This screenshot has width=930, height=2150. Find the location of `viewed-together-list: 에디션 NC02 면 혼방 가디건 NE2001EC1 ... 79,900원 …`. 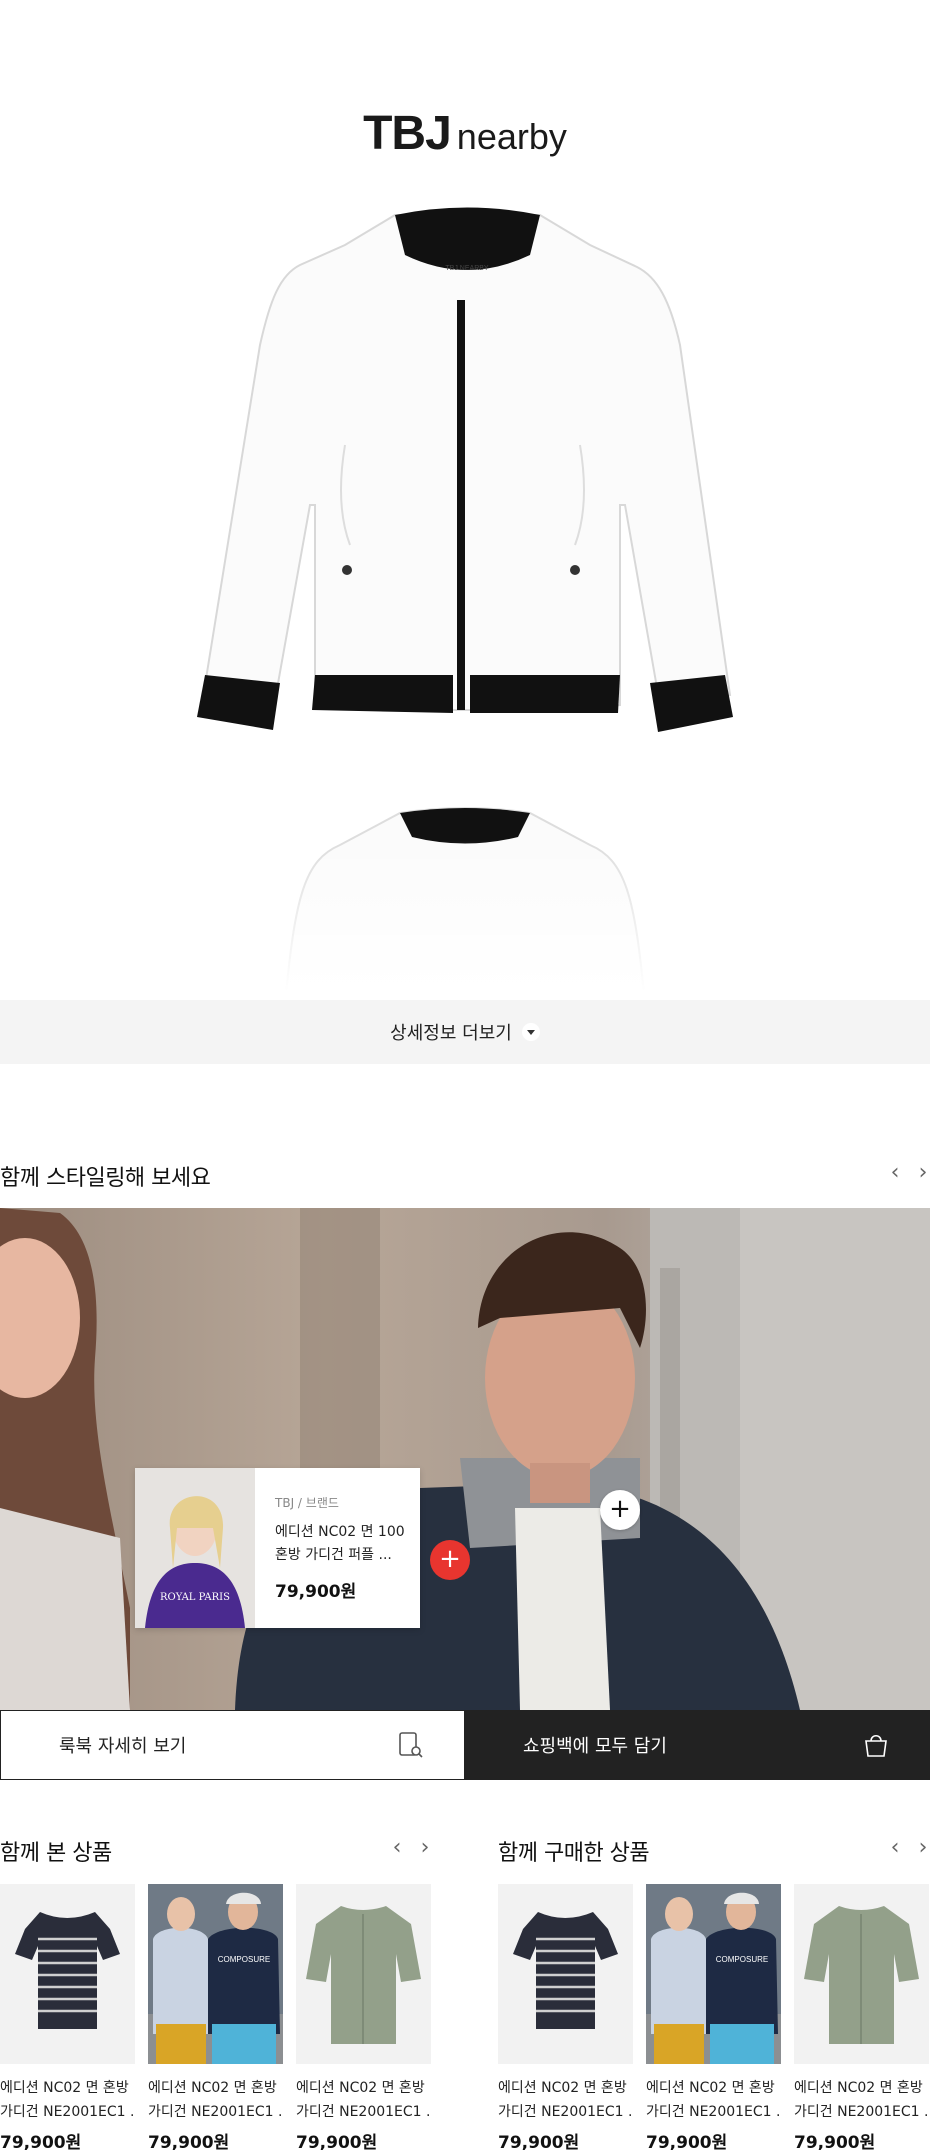

viewed-together-list: 에디션 NC02 면 혼방 가디건 NE2001EC1 ... 79,900원 … is located at coordinates (215, 2017).